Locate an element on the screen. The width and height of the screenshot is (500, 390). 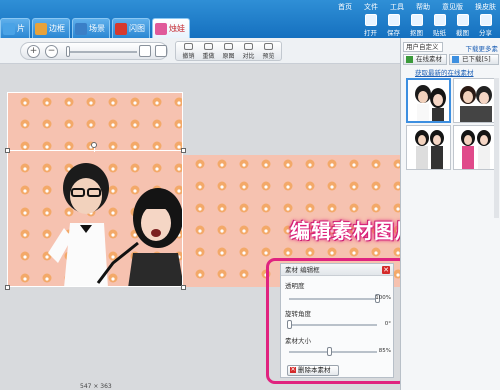
dialog-title: 素材 编辑框 is located at coordinates (337, 270).